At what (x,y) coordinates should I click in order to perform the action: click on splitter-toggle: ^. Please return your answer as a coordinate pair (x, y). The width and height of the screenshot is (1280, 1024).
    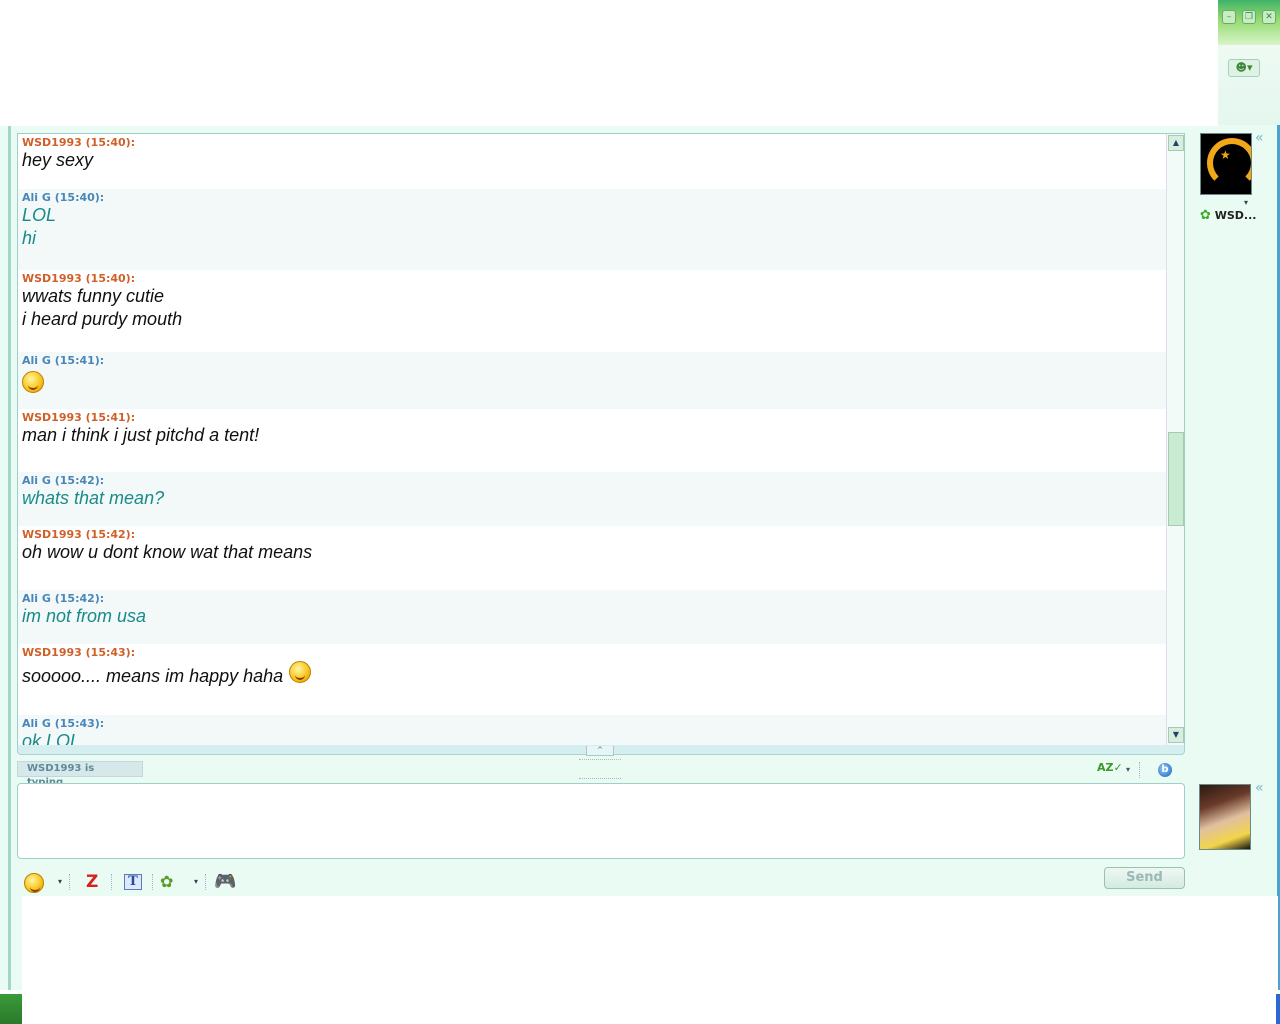
    Looking at the image, I should click on (600, 751).